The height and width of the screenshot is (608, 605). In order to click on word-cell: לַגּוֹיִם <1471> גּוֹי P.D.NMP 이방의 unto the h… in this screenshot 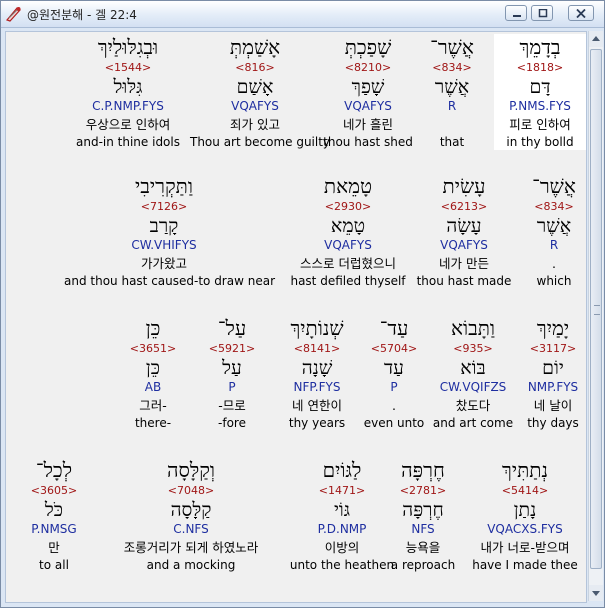, I will do `click(342, 515)`.